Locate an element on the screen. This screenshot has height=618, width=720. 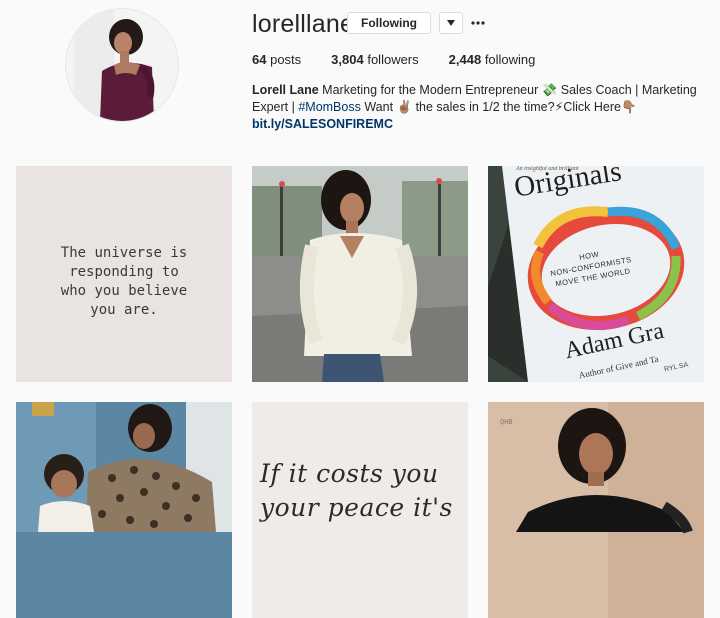
followers-stat: 3,804 followers is located at coordinates (374, 59).